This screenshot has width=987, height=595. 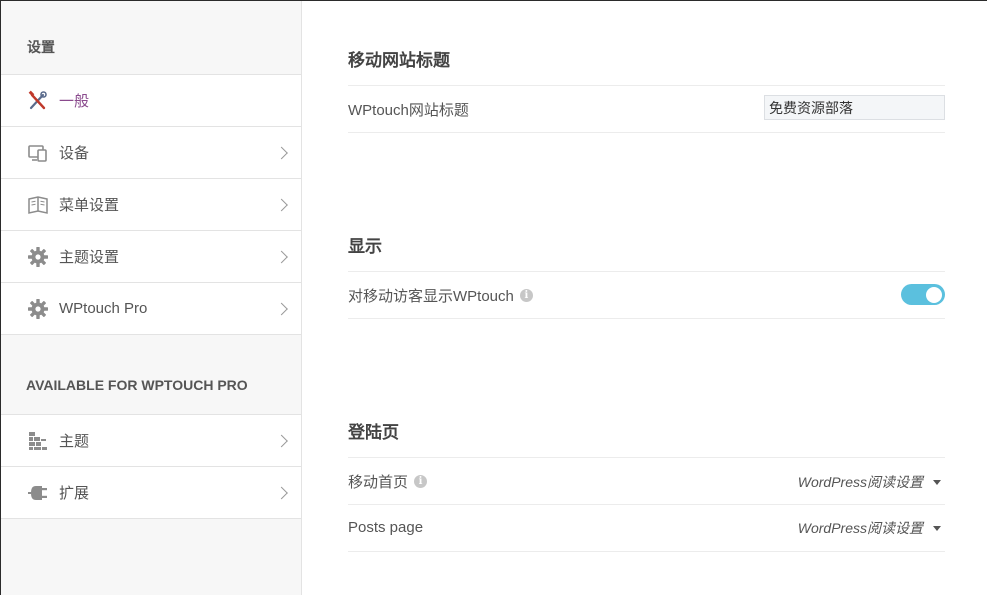 I want to click on sidebar-item-label: 主题, so click(x=74, y=441).